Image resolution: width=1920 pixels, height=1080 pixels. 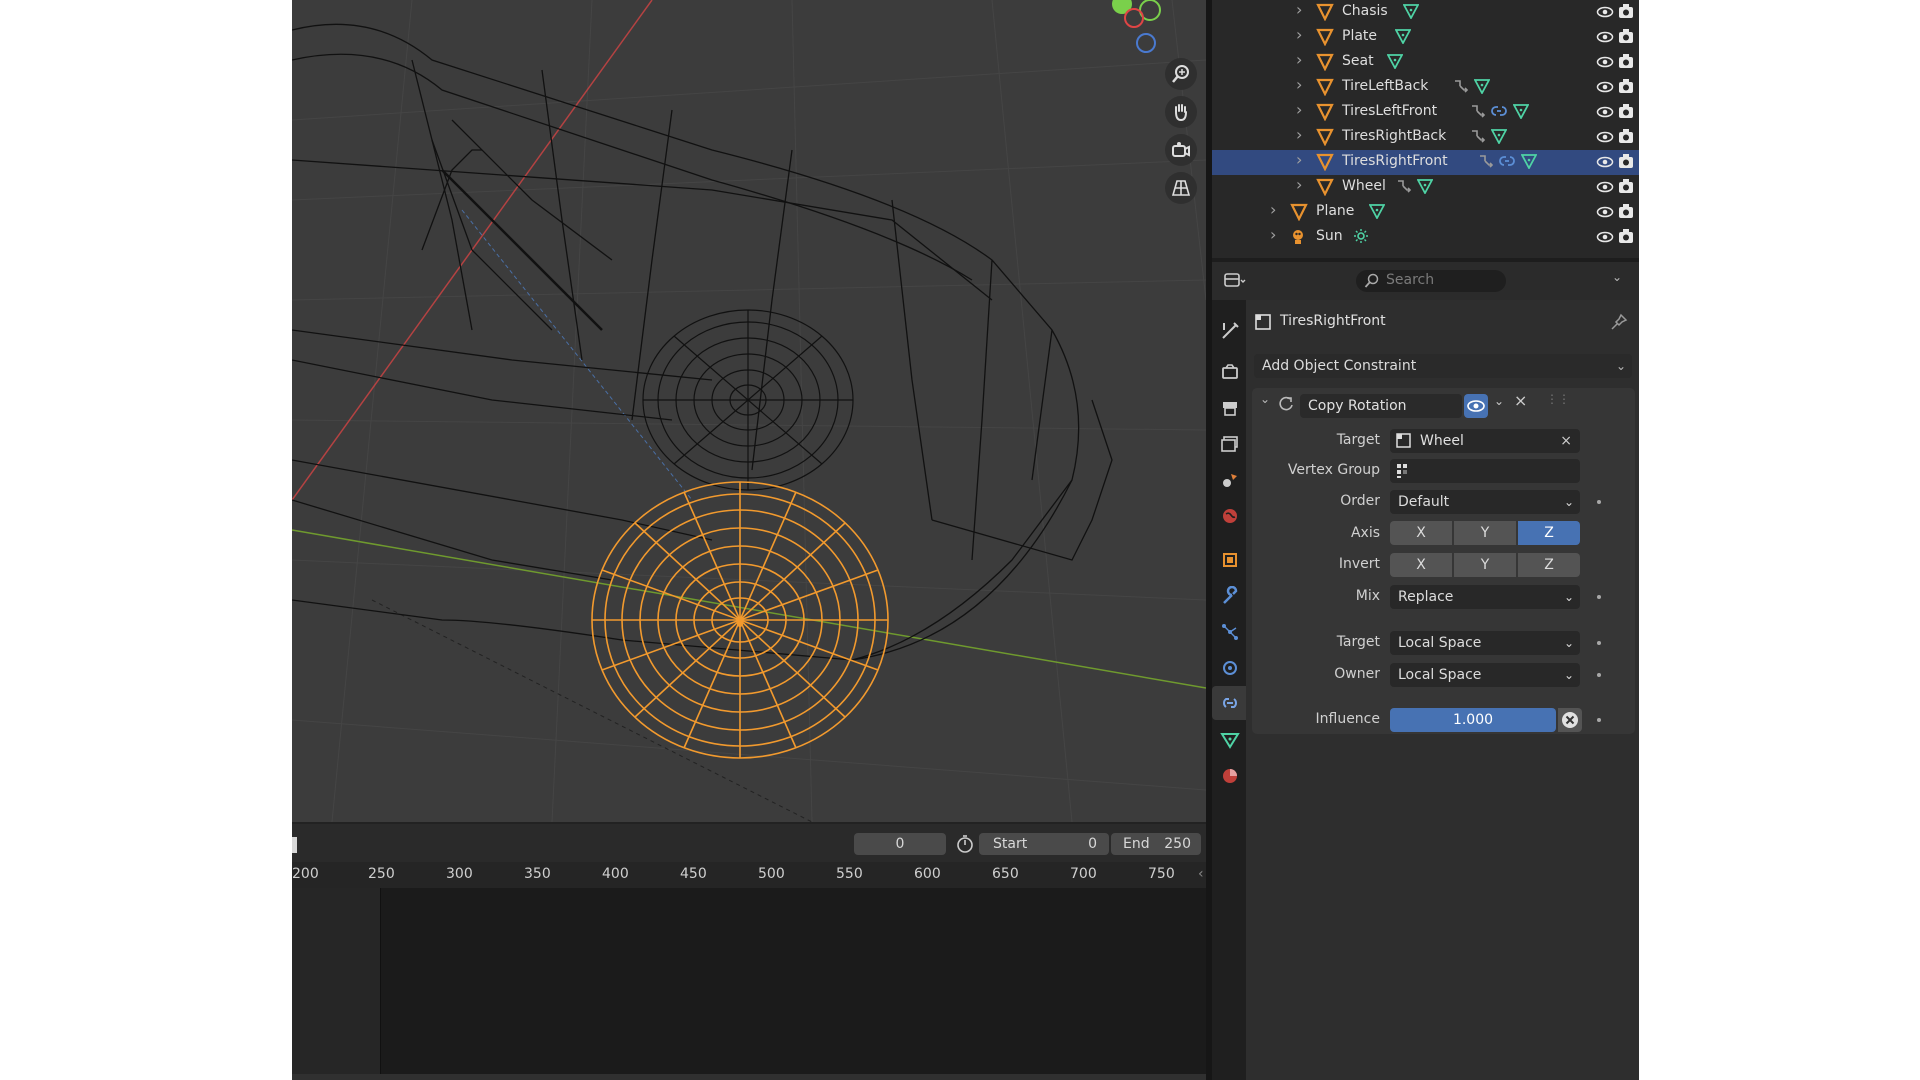 I want to click on outliner-row-sun: › Sun, so click(x=1425, y=237).